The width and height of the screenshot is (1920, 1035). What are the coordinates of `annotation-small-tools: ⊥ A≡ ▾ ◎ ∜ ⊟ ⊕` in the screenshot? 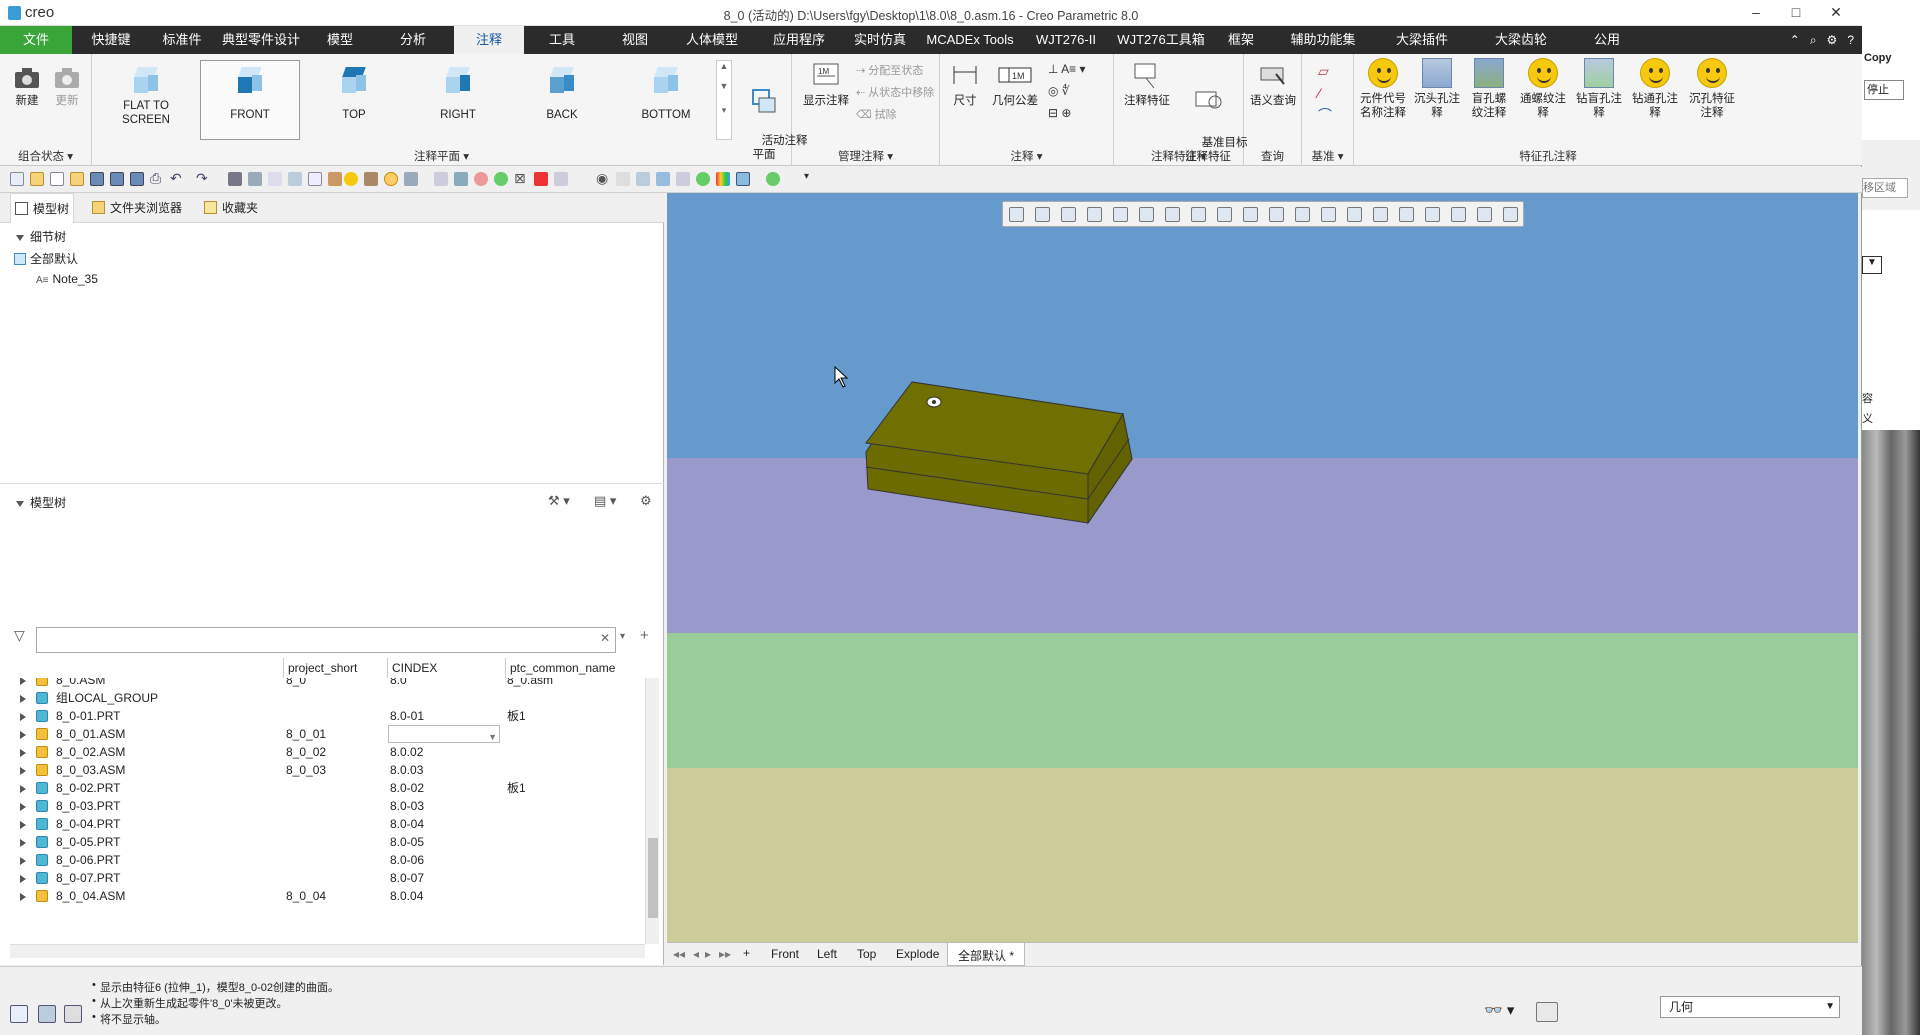 It's located at (1078, 91).